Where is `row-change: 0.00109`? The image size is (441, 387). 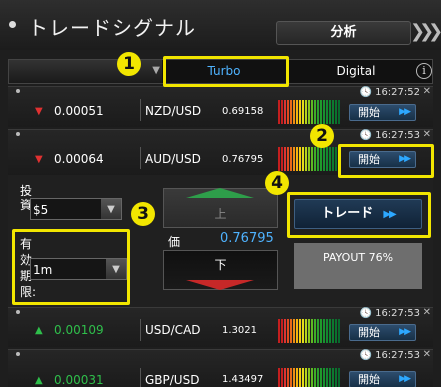
row-change: 0.00109 is located at coordinates (79, 330).